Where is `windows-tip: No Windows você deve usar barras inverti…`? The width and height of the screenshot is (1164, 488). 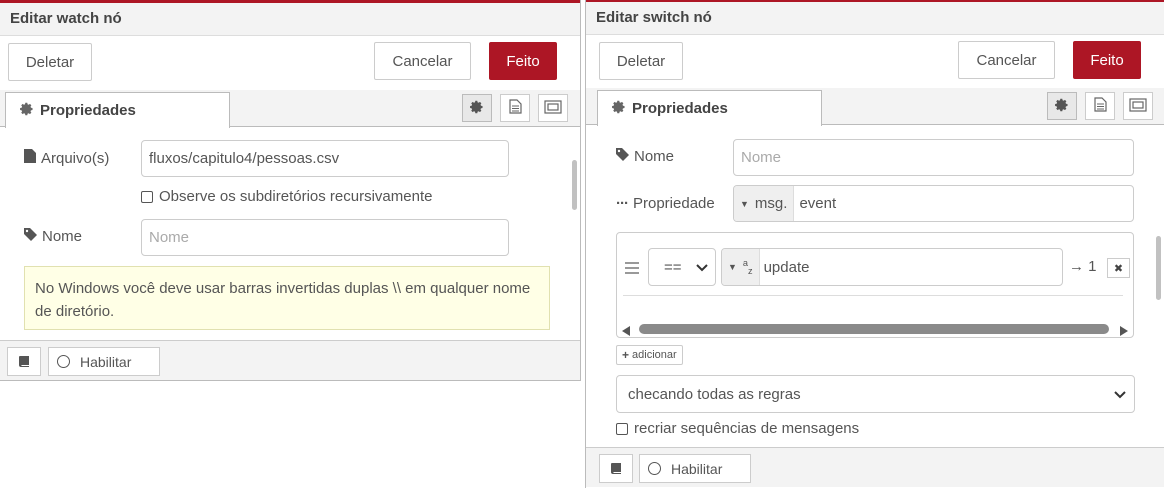 windows-tip: No Windows você deve usar barras inverti… is located at coordinates (287, 298).